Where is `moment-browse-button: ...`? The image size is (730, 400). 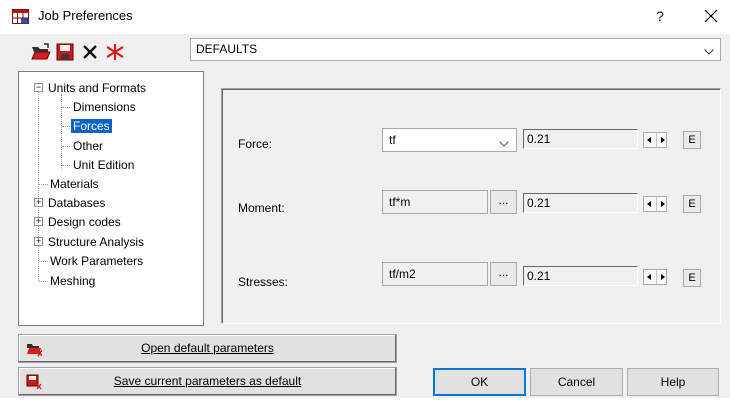
moment-browse-button: ... is located at coordinates (503, 202).